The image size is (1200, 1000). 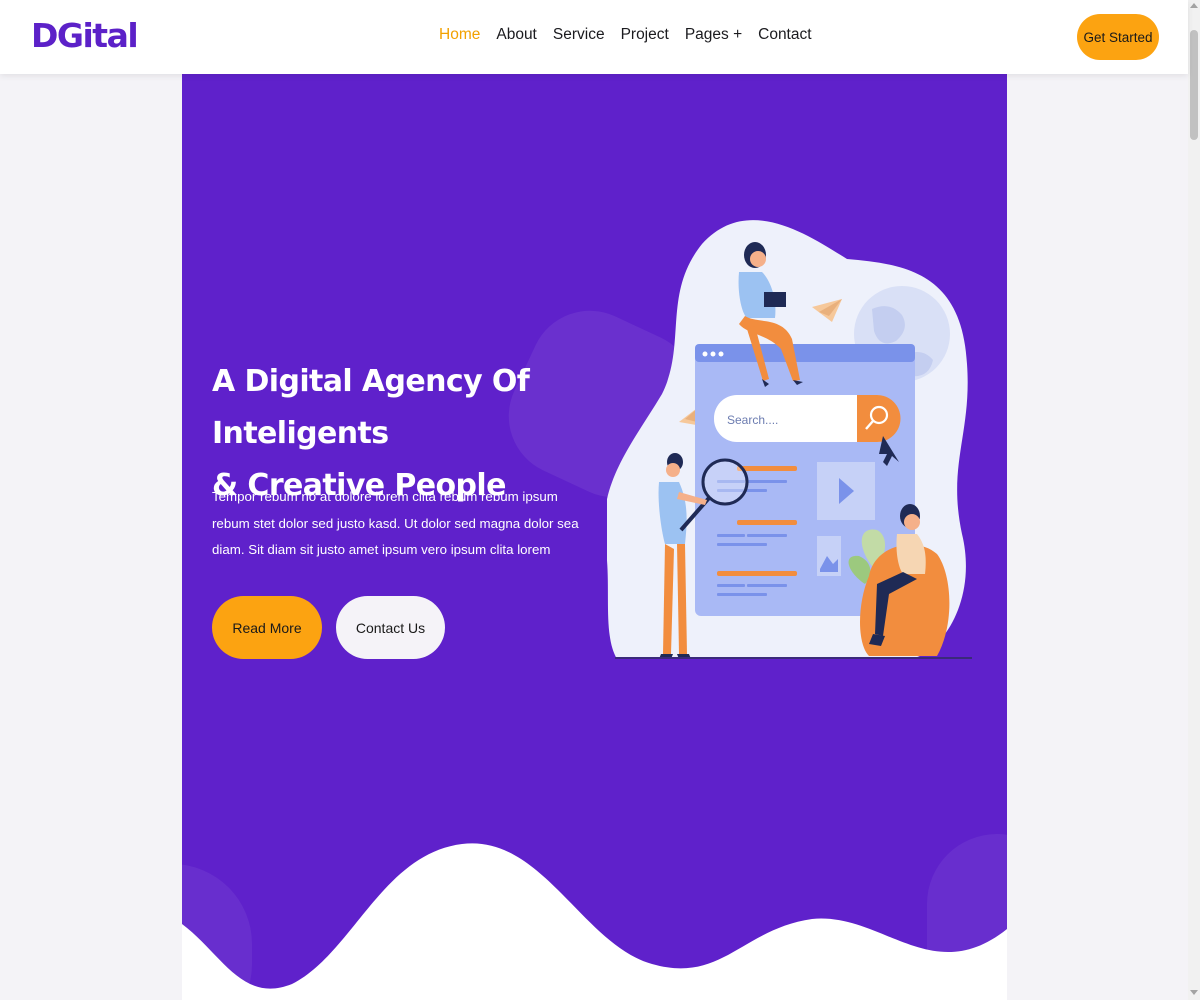 I want to click on nav-link-service: Service, so click(x=579, y=35).